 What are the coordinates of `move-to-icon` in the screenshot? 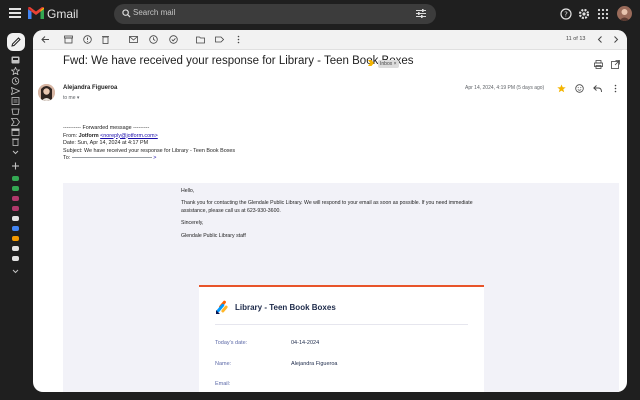 It's located at (200, 39).